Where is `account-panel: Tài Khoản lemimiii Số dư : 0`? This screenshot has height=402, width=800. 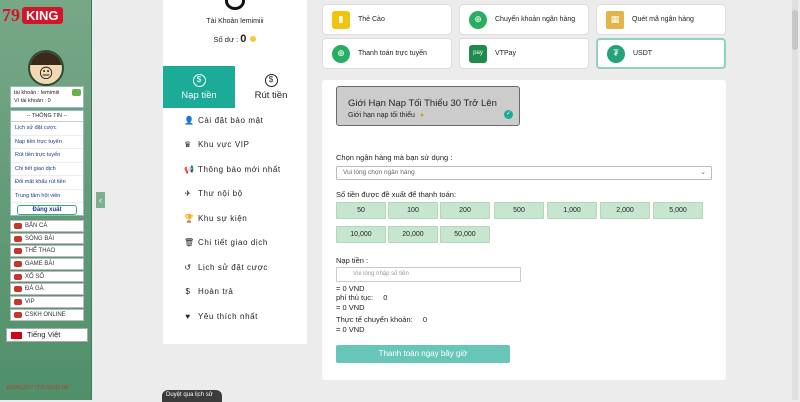 account-panel: Tài Khoản lemimiii Số dư : 0 is located at coordinates (235, 33).